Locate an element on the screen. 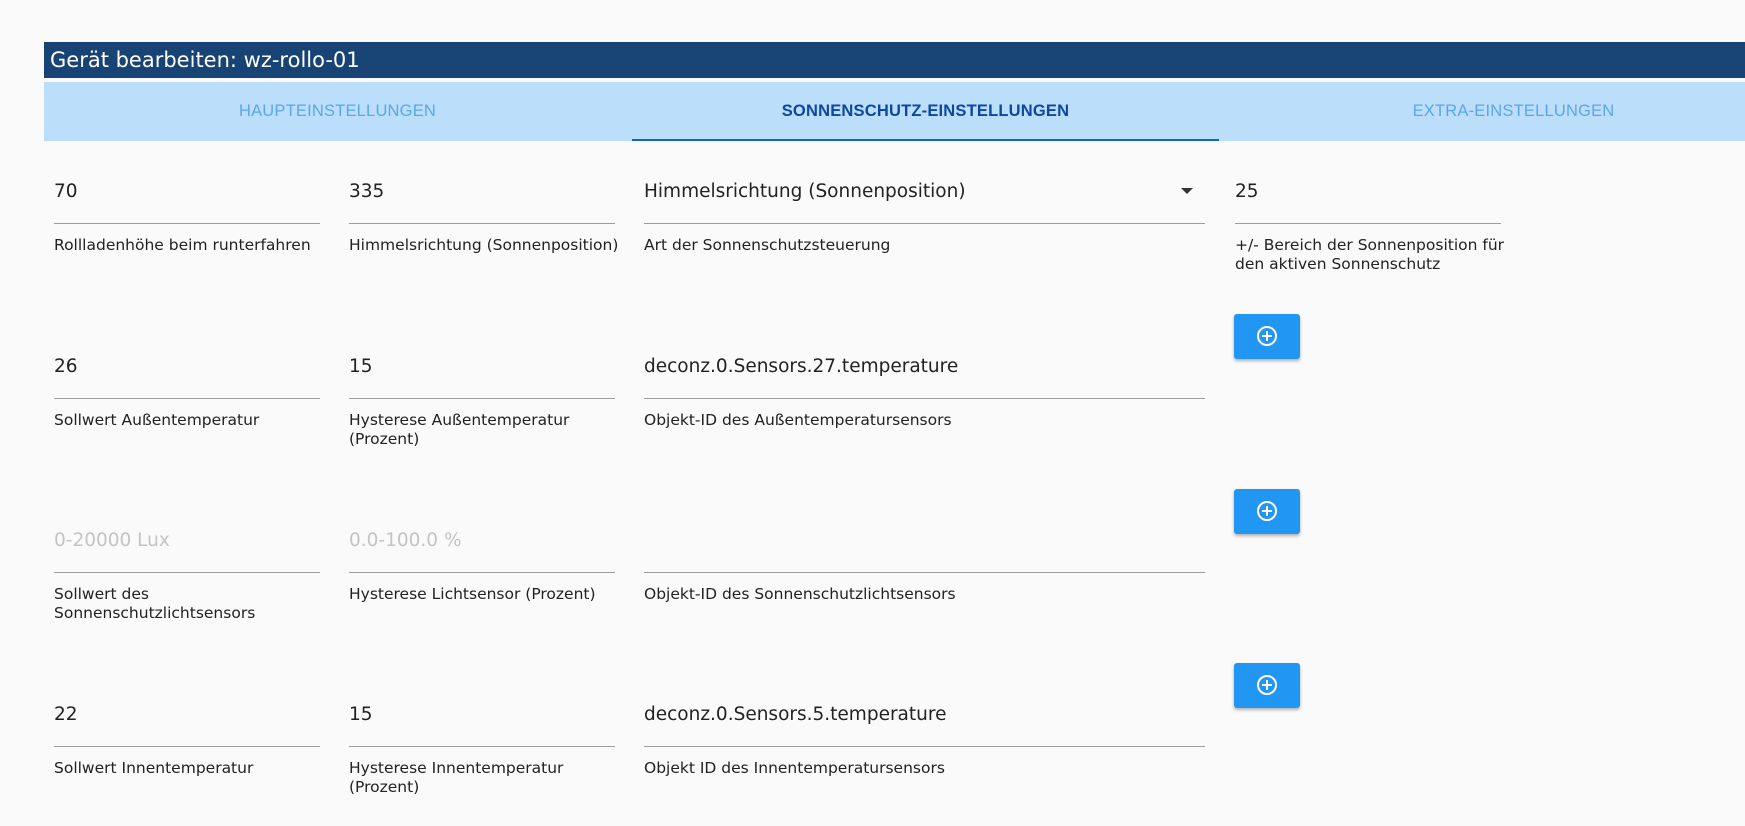 This screenshot has width=1745, height=826. chevron-down-icon is located at coordinates (1187, 191).